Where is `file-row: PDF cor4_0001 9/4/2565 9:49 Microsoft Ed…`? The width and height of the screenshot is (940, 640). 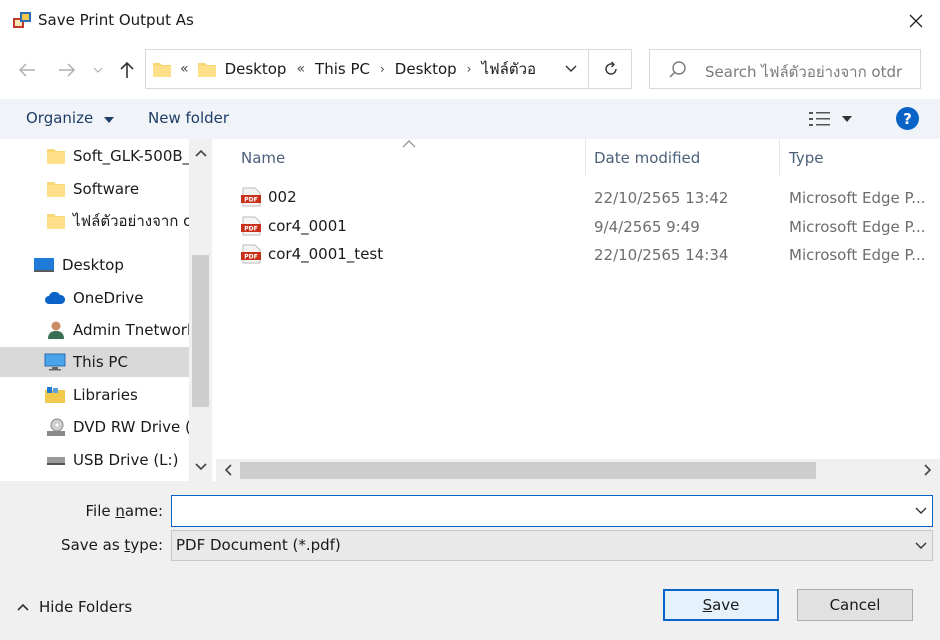
file-row: PDF cor4_0001 9/4/2565 9:49 Microsoft Ed… is located at coordinates (590, 226).